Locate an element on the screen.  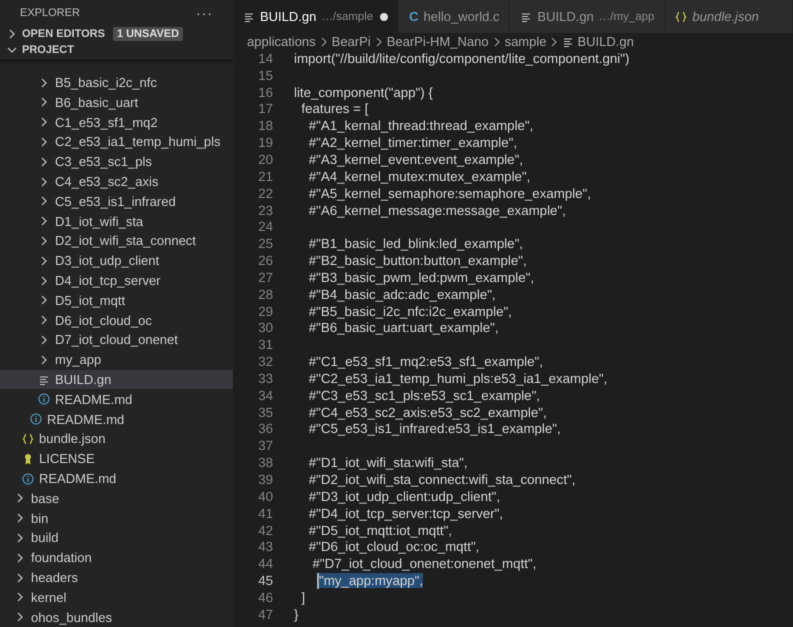
breadcrumb: BearPi-HM_Nano is located at coordinates (437, 41).